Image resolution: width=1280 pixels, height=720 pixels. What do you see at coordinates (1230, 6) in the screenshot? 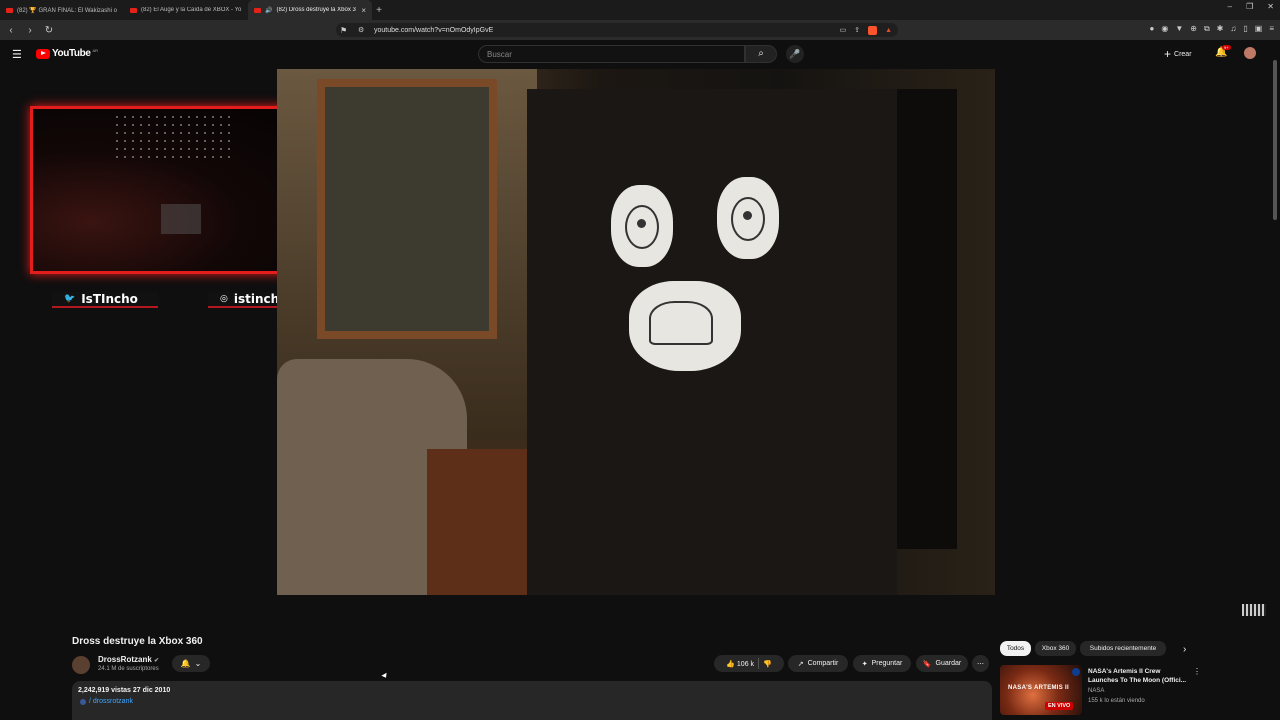
I see `minimize-button: –` at bounding box center [1230, 6].